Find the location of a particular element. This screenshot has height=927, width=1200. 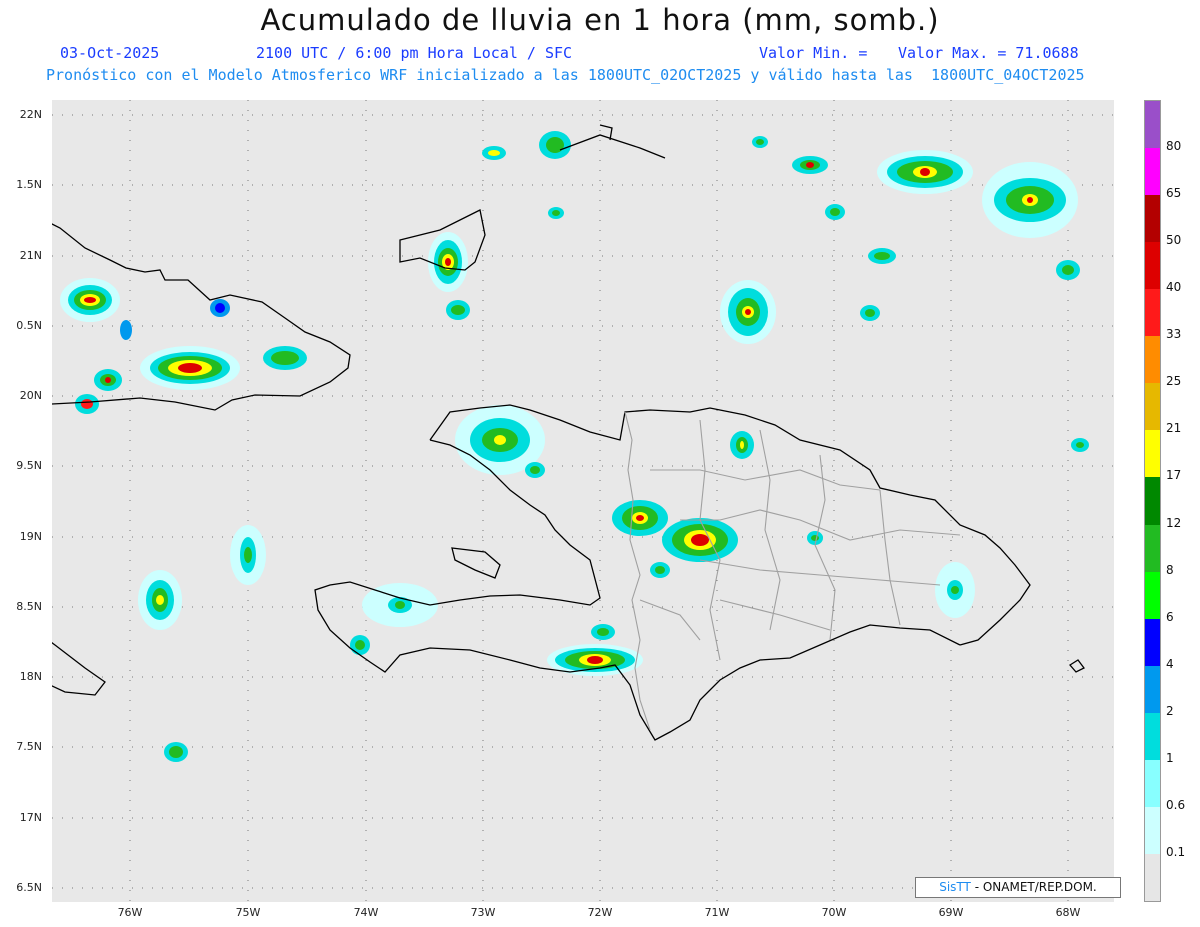

lon-label: 71W is located at coordinates (717, 912).